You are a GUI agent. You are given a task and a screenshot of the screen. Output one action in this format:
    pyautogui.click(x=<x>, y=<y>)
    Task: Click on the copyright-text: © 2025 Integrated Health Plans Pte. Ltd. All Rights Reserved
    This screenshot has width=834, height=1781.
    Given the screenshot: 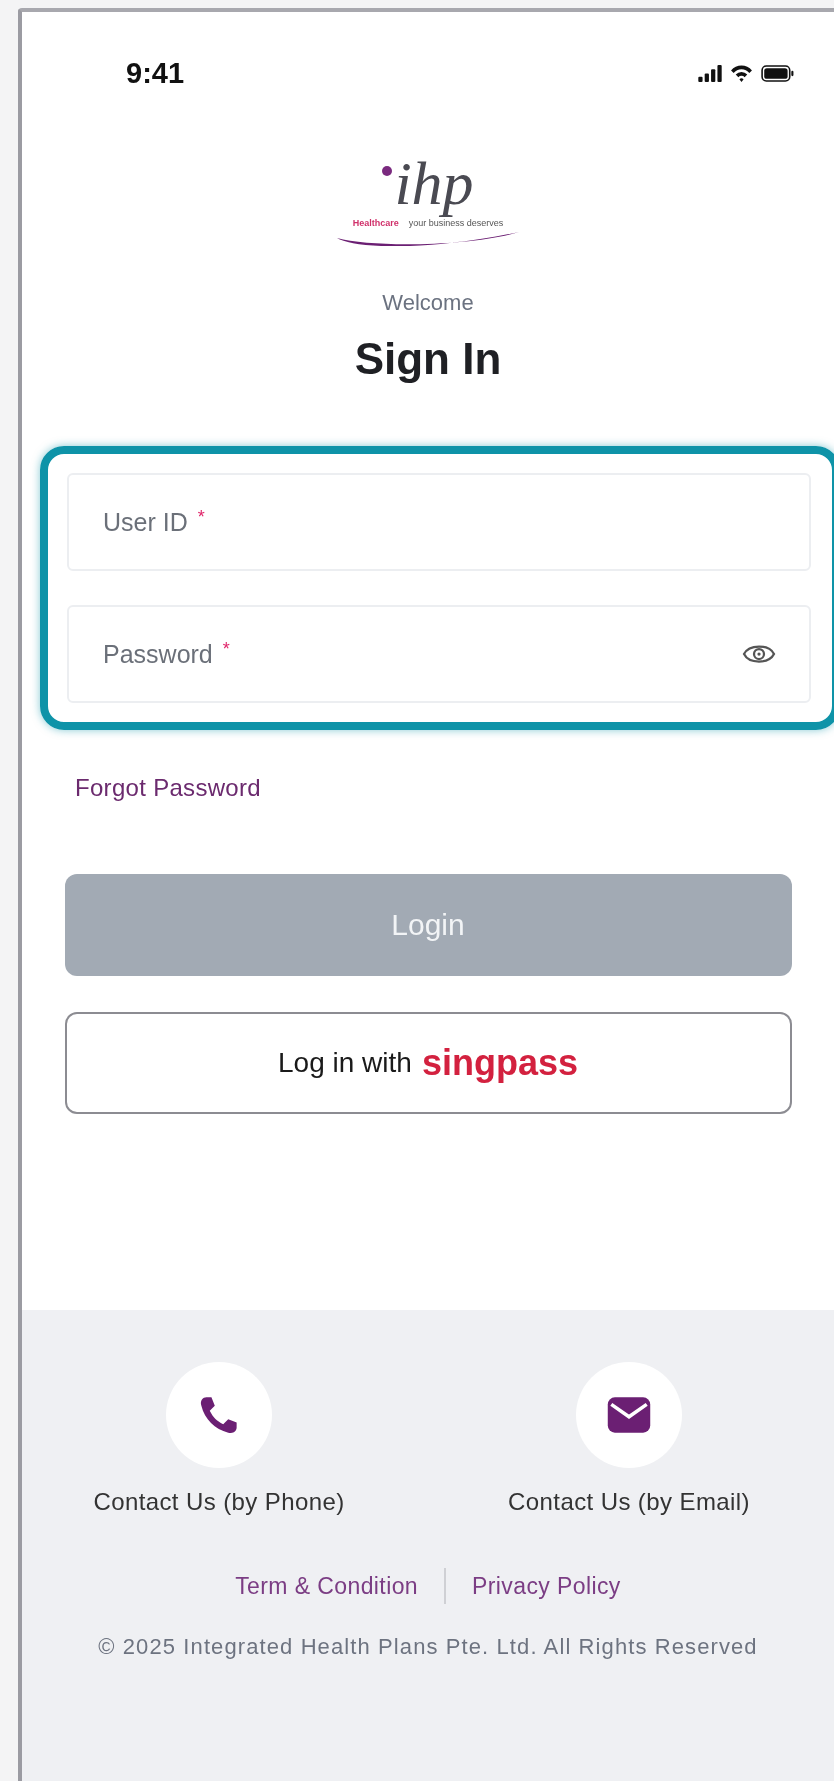 What is the action you would take?
    pyautogui.click(x=428, y=1647)
    